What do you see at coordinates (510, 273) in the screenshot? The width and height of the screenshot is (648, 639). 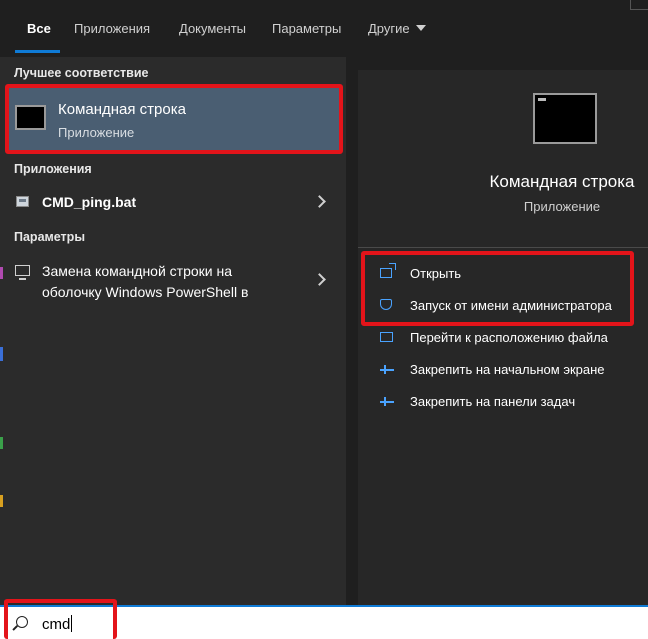 I see `action-open: Открыть` at bounding box center [510, 273].